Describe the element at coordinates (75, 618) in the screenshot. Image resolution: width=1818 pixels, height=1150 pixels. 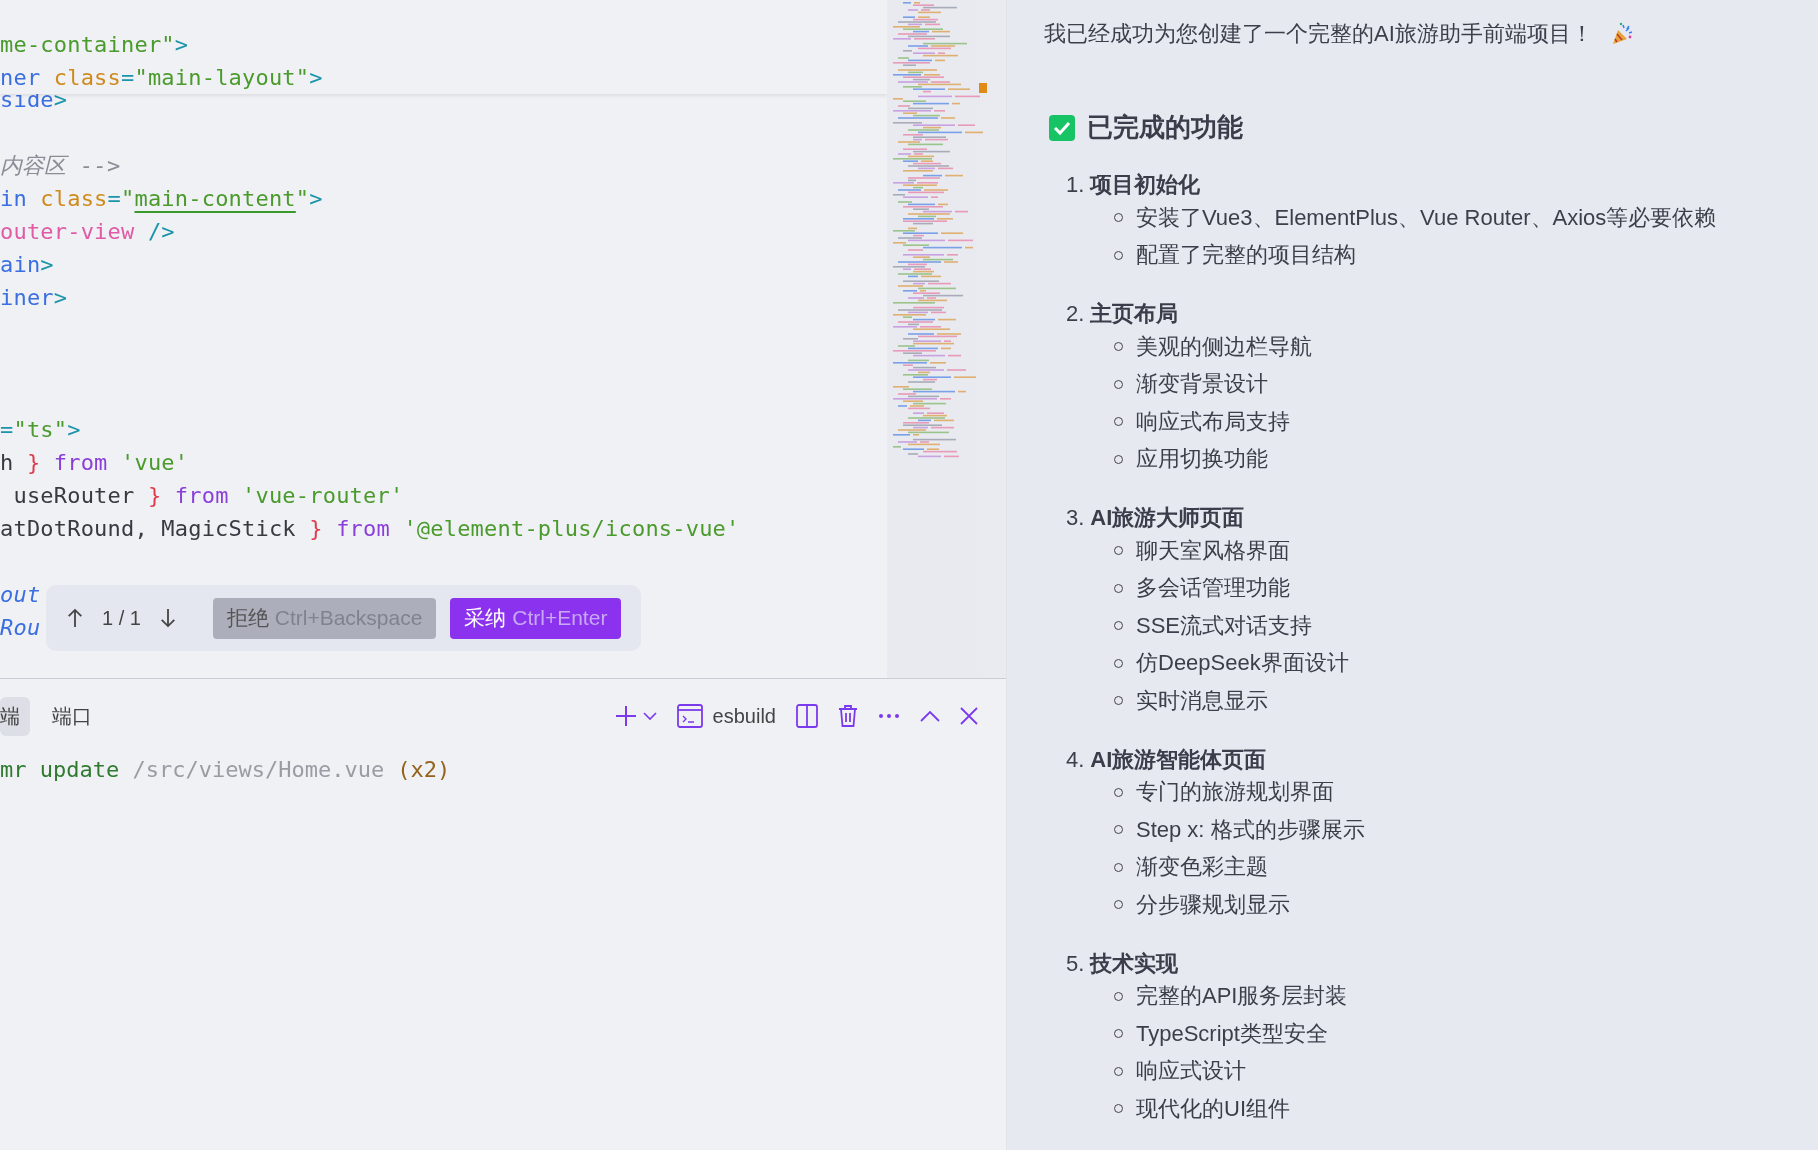
I see `arrow-up-icon` at that location.